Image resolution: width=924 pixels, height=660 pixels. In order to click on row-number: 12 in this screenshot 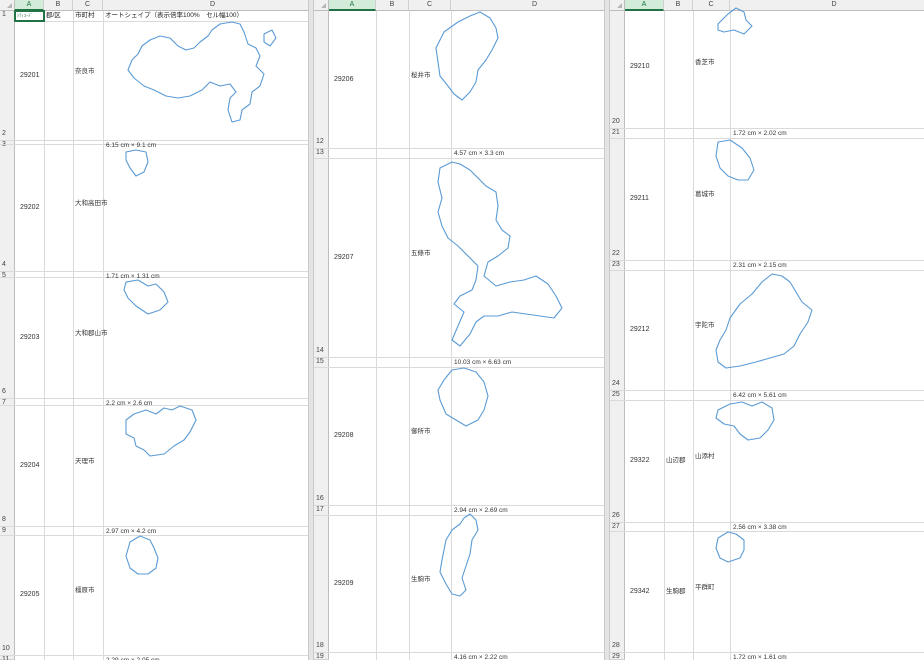, I will do `click(320, 143)`.